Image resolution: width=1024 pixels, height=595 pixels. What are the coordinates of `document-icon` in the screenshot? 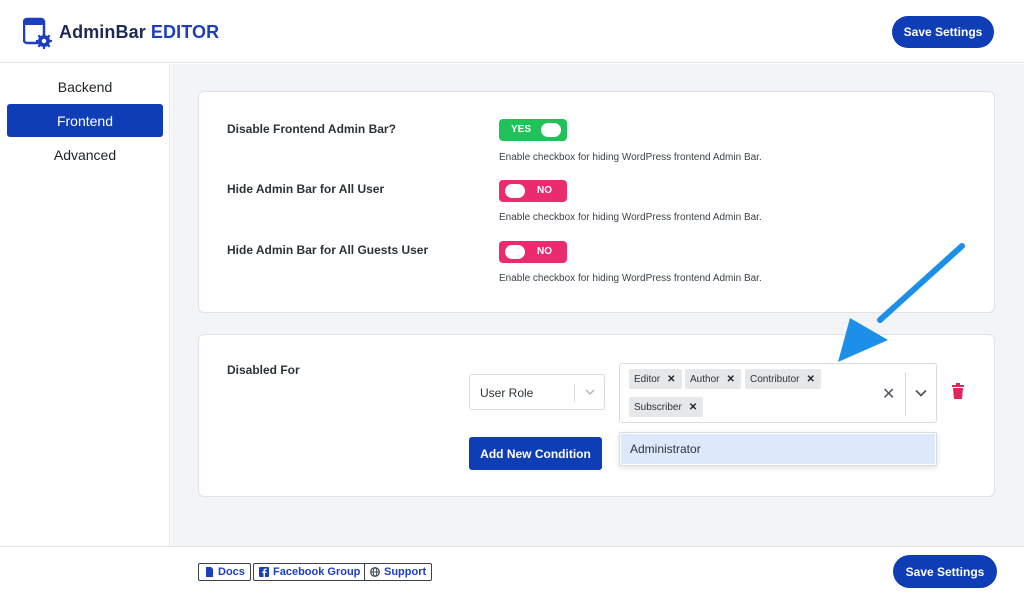 It's located at (209, 572).